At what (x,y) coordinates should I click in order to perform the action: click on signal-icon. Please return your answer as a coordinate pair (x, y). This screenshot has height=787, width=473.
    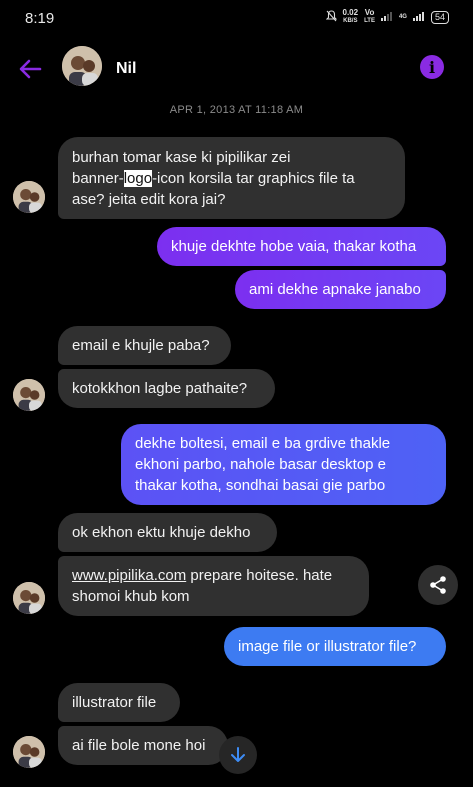
    Looking at the image, I should click on (386, 17).